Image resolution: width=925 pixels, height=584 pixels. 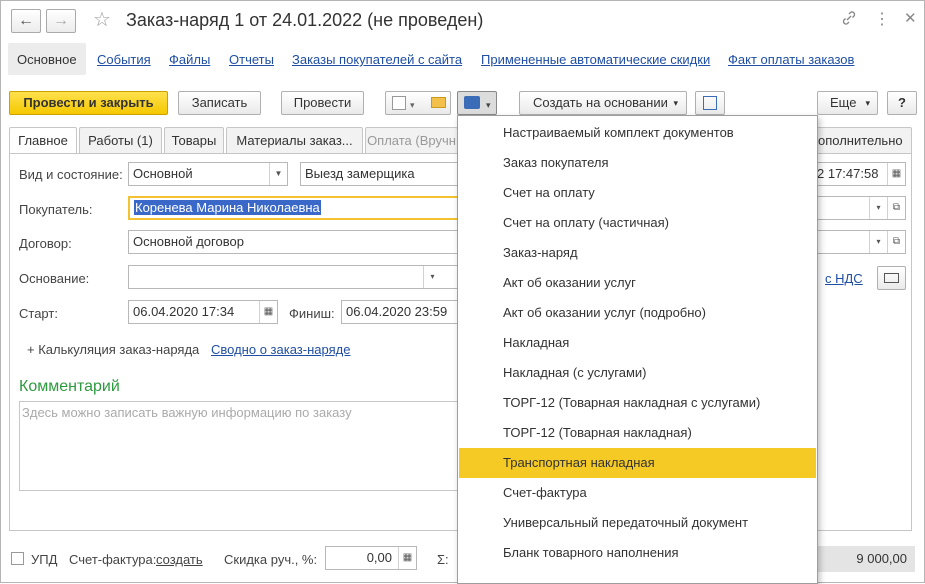 What do you see at coordinates (637, 223) in the screenshot?
I see `menu-item-invoice-partial: Счет на оплату (частичная)` at bounding box center [637, 223].